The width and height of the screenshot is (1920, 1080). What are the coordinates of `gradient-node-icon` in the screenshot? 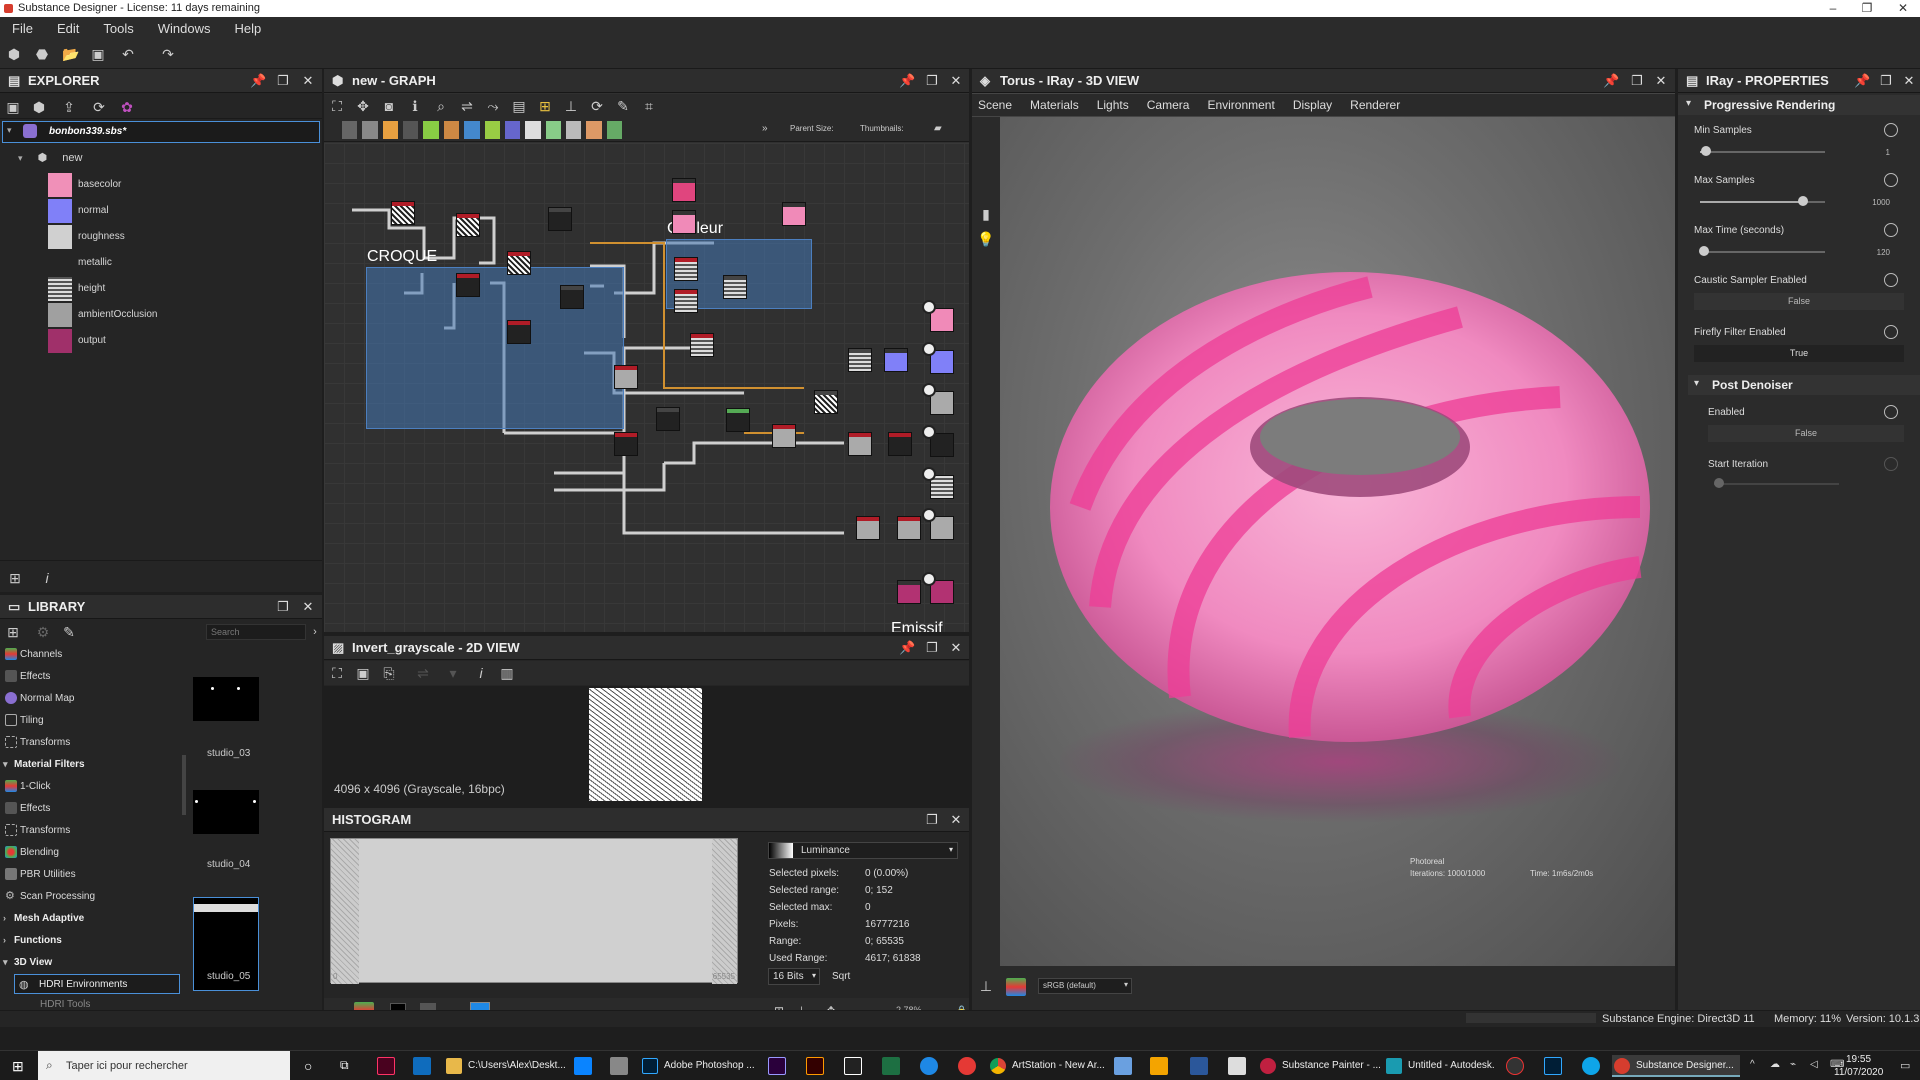 It's located at (492, 130).